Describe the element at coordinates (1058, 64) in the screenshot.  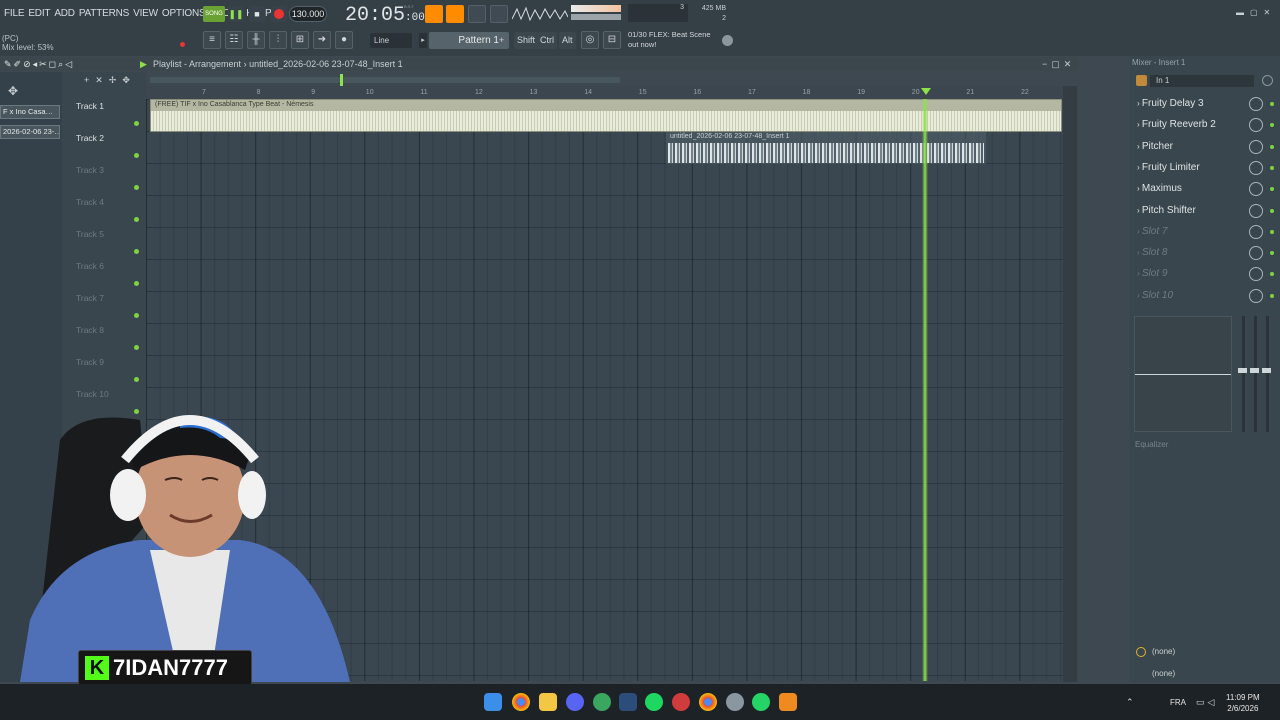
I see `playlist-window-controls: −▢✕` at that location.